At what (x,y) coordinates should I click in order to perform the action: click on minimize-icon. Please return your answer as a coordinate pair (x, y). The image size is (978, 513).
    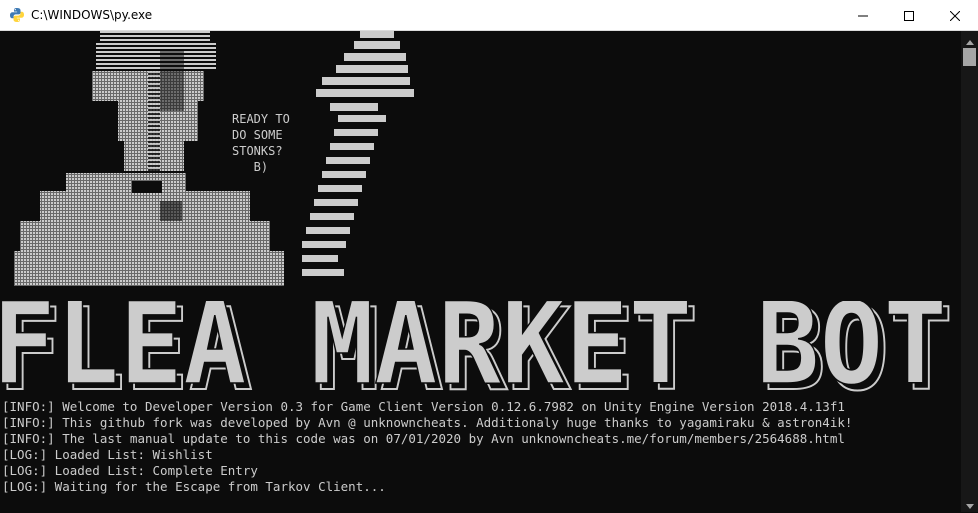
    Looking at the image, I should click on (863, 16).